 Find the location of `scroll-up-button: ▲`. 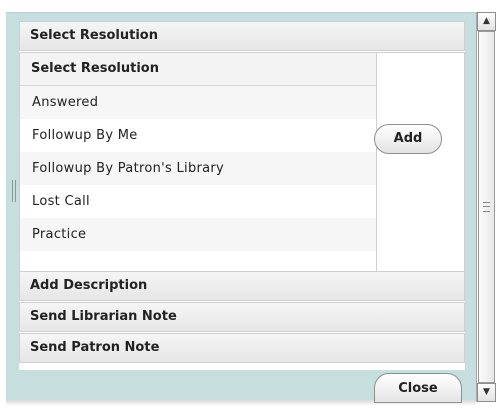

scroll-up-button: ▲ is located at coordinates (486, 21).